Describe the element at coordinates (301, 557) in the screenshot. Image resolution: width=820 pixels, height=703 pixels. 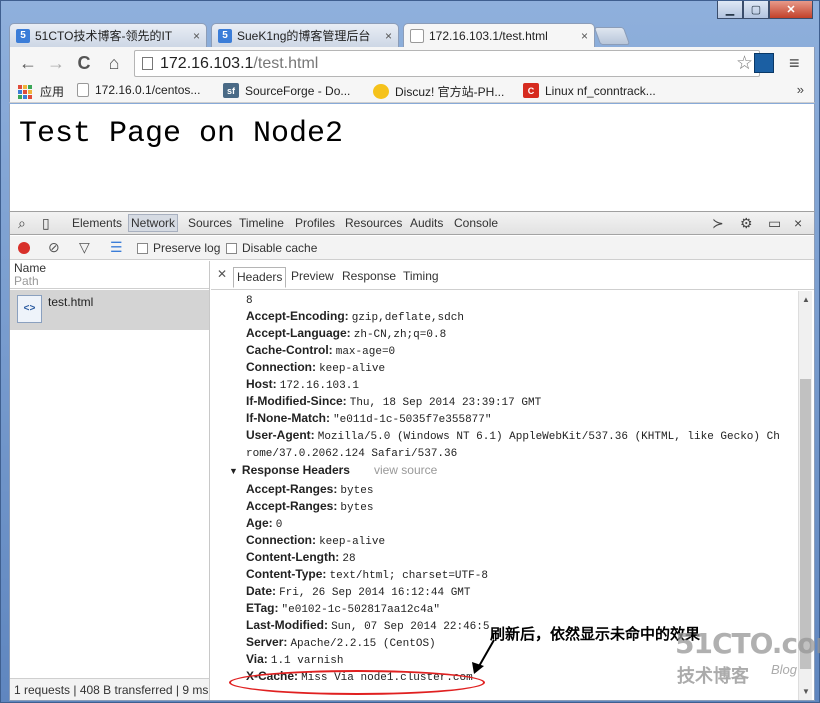
I see `header-line: Content-Length: 28` at that location.